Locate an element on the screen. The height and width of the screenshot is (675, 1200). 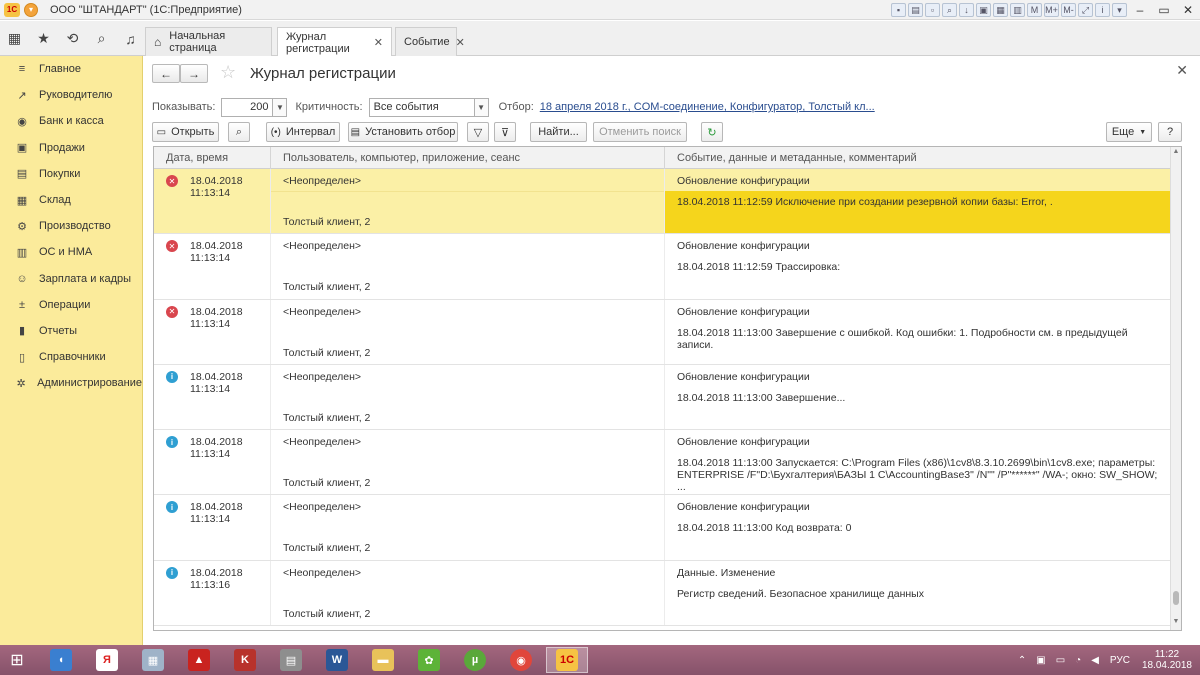
close-window-icon: ✕ is located at coordinates (1188, 10).